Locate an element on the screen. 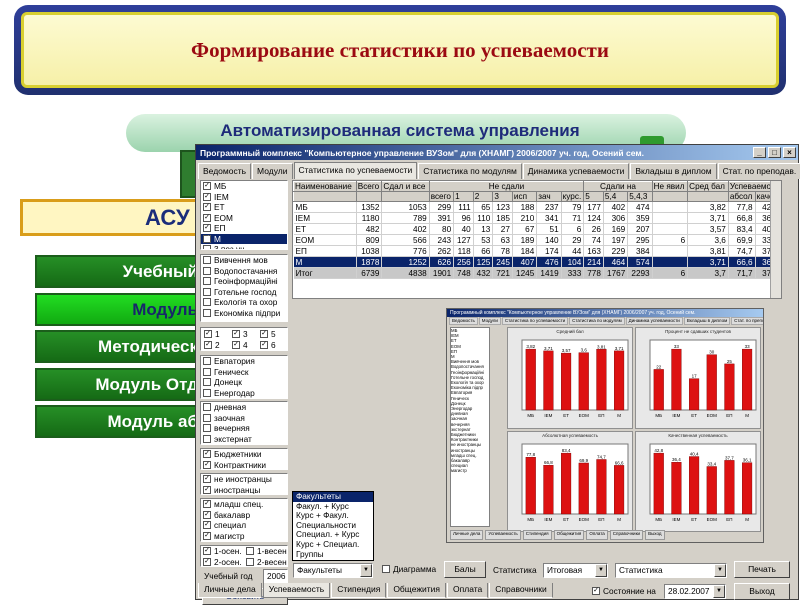 This screenshot has width=800, height=605. cities-list: Евпатория Геническ Донецк Енергодар is located at coordinates (244, 377).